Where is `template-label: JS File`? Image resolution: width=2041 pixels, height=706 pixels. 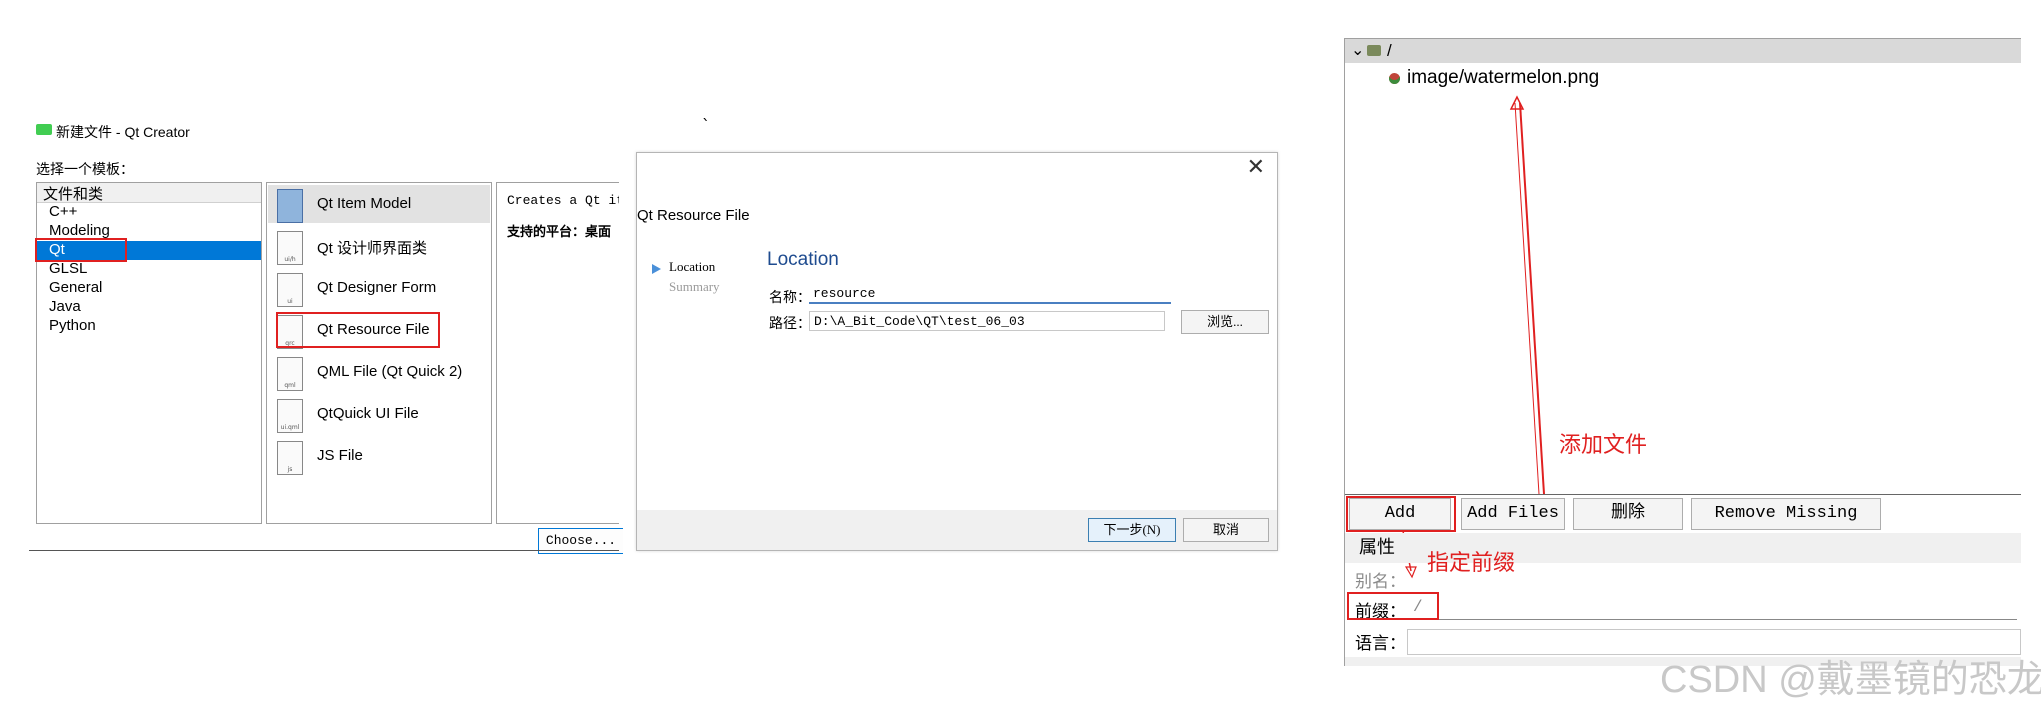 template-label: JS File is located at coordinates (340, 455).